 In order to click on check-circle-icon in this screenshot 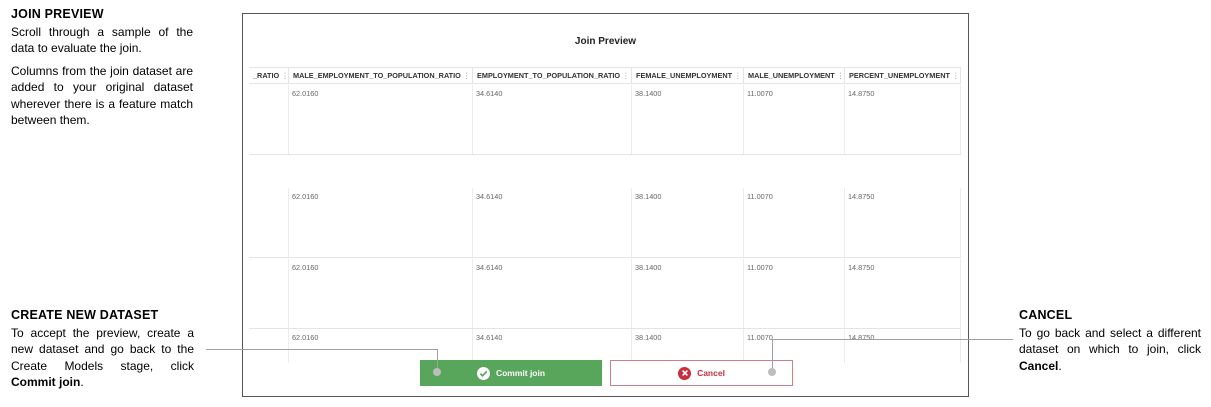, I will do `click(483, 373)`.